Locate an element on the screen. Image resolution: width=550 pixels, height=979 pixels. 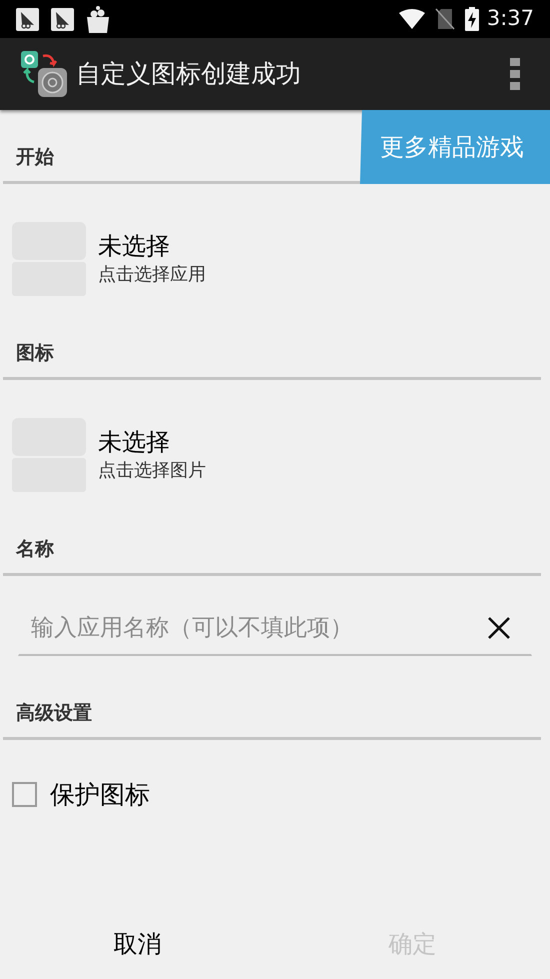
app-icon is located at coordinates (44, 74).